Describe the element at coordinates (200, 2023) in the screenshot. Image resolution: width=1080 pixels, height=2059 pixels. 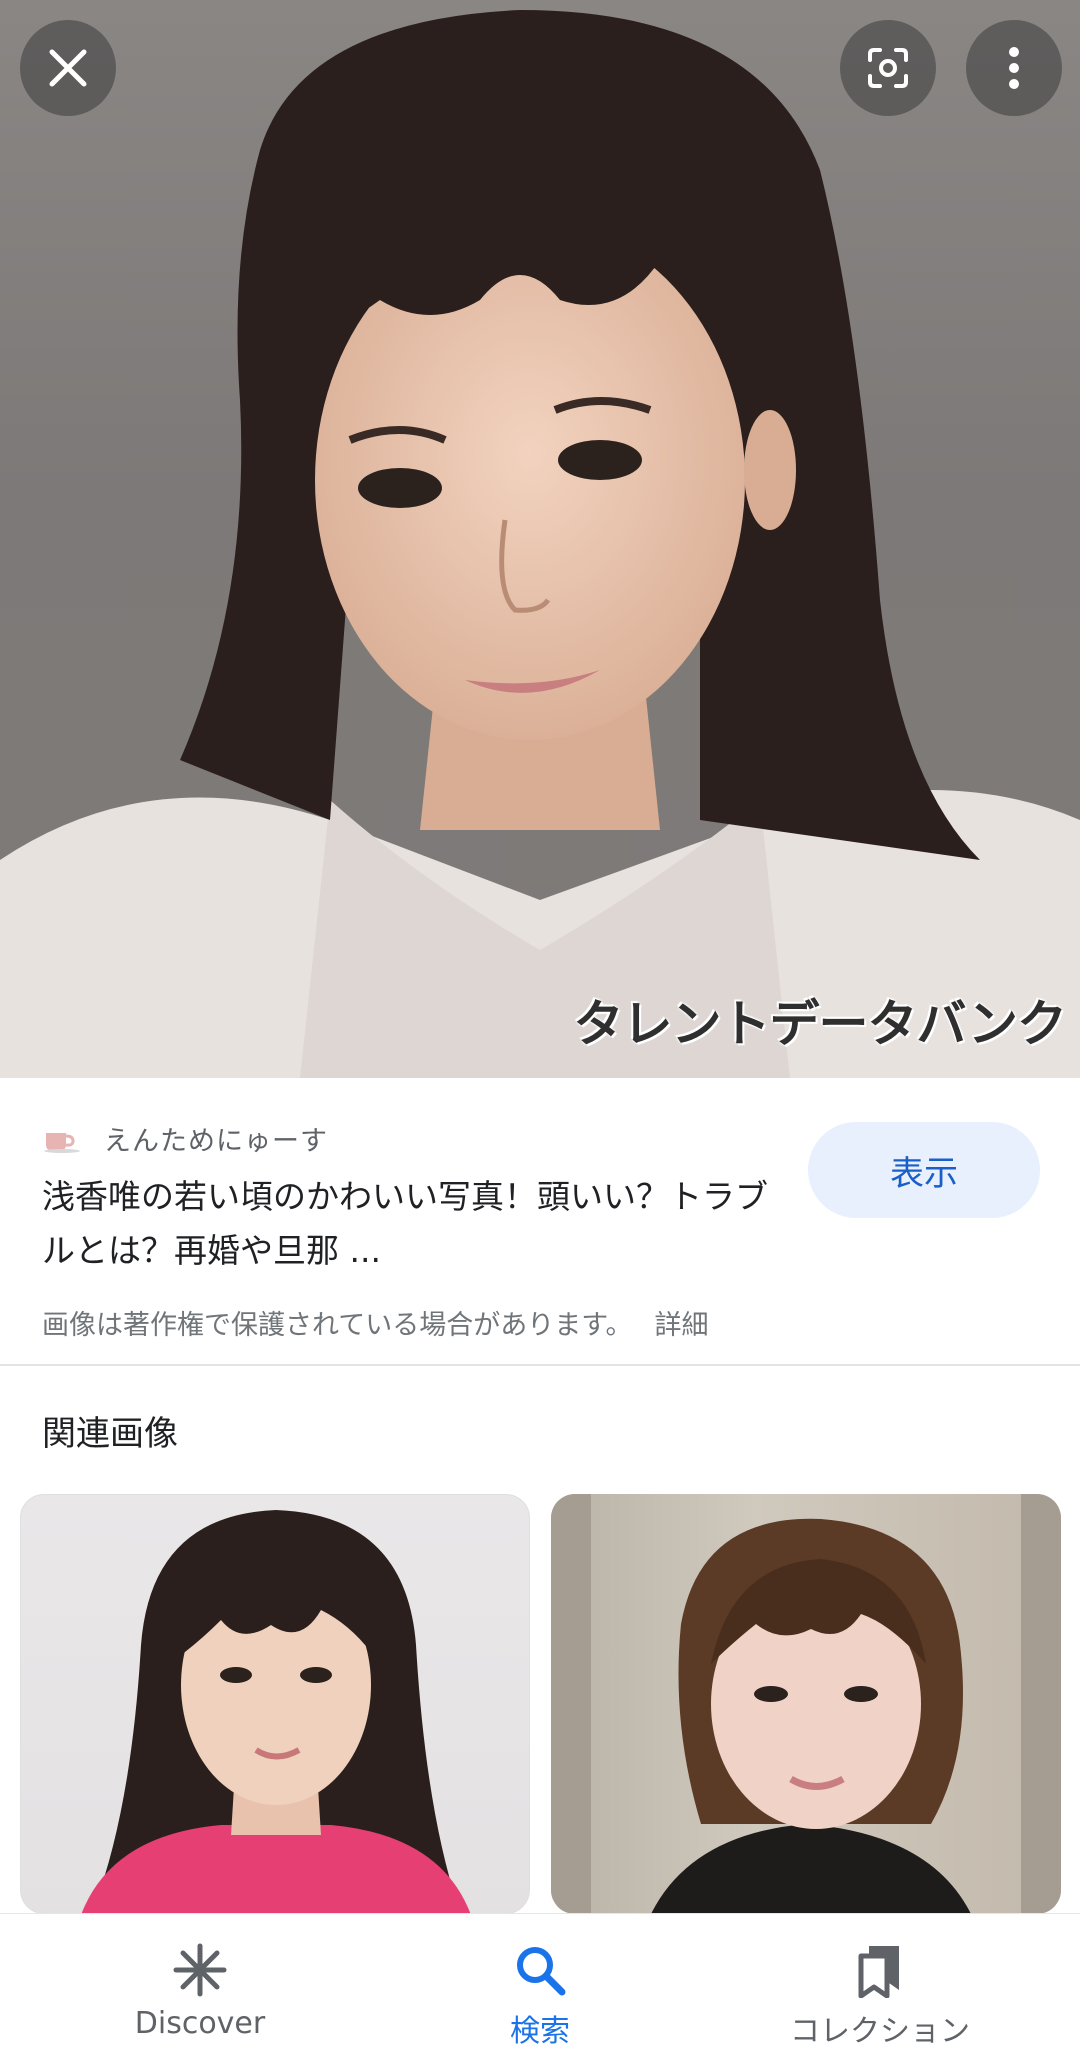
I see `nav-discover-label: Discover` at that location.